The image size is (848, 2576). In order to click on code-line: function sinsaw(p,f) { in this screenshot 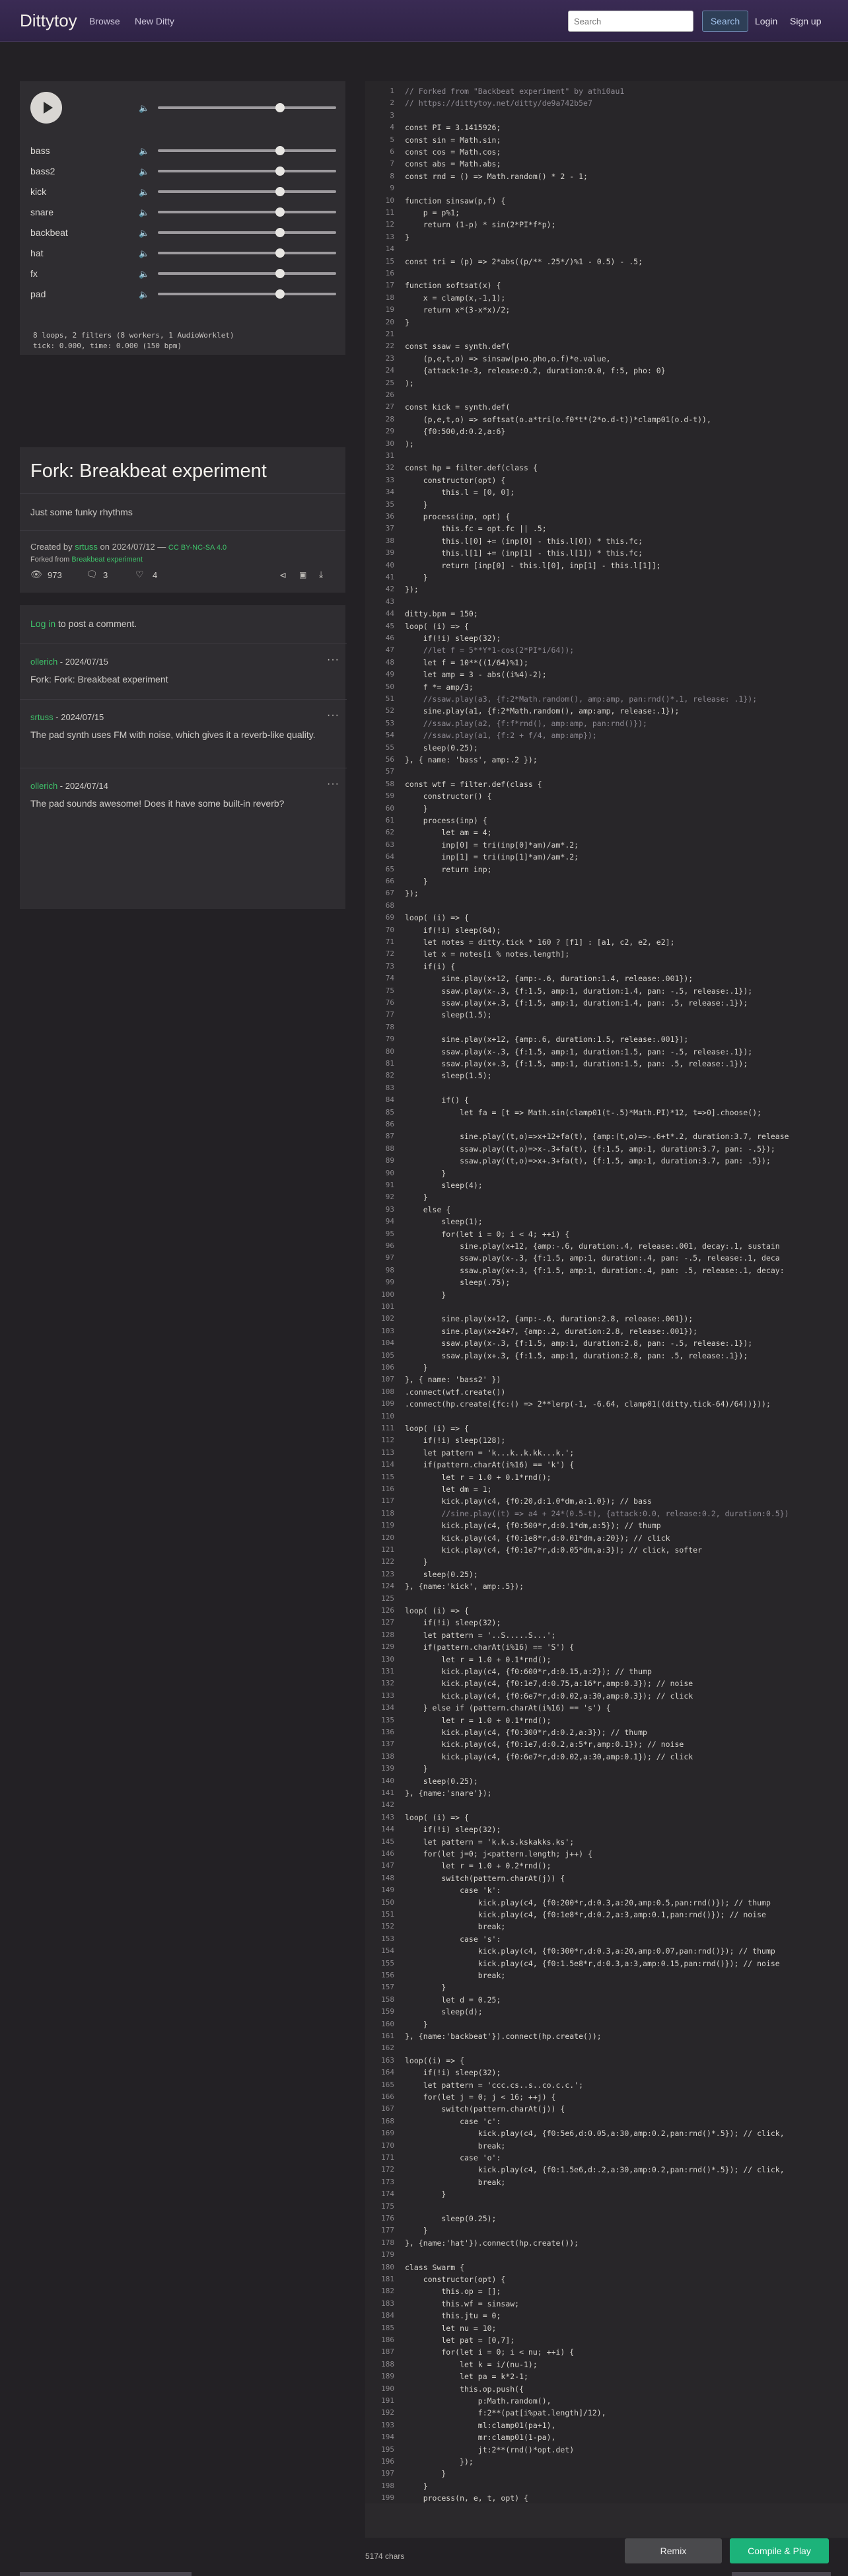, I will do `click(455, 200)`.